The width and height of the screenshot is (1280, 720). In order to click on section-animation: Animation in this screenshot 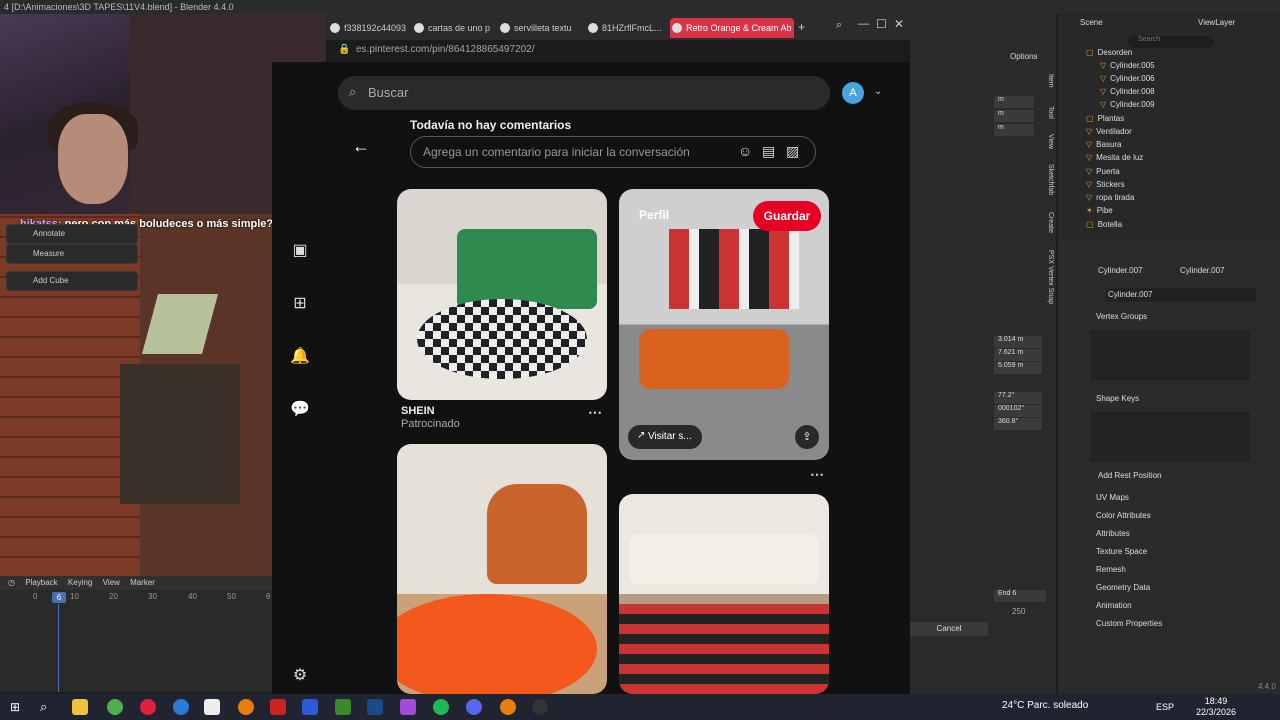, I will do `click(1114, 605)`.